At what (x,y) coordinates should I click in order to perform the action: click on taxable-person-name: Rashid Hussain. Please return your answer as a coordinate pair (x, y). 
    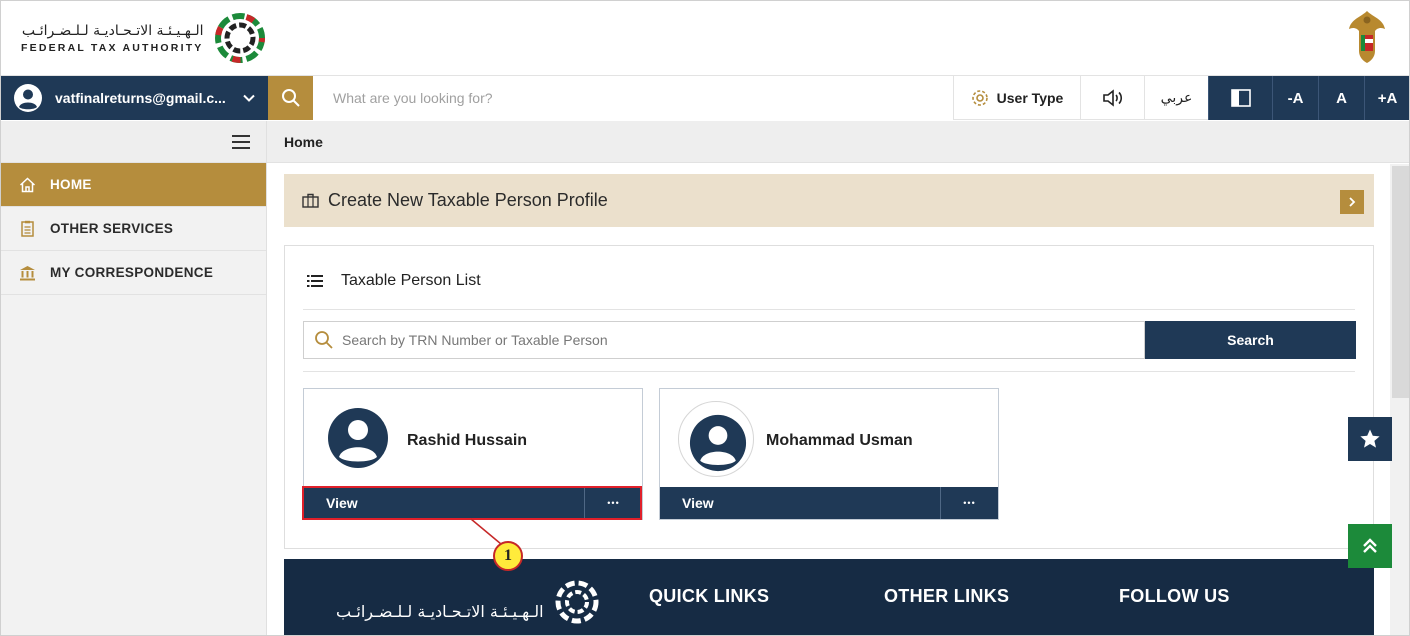
    Looking at the image, I should click on (467, 440).